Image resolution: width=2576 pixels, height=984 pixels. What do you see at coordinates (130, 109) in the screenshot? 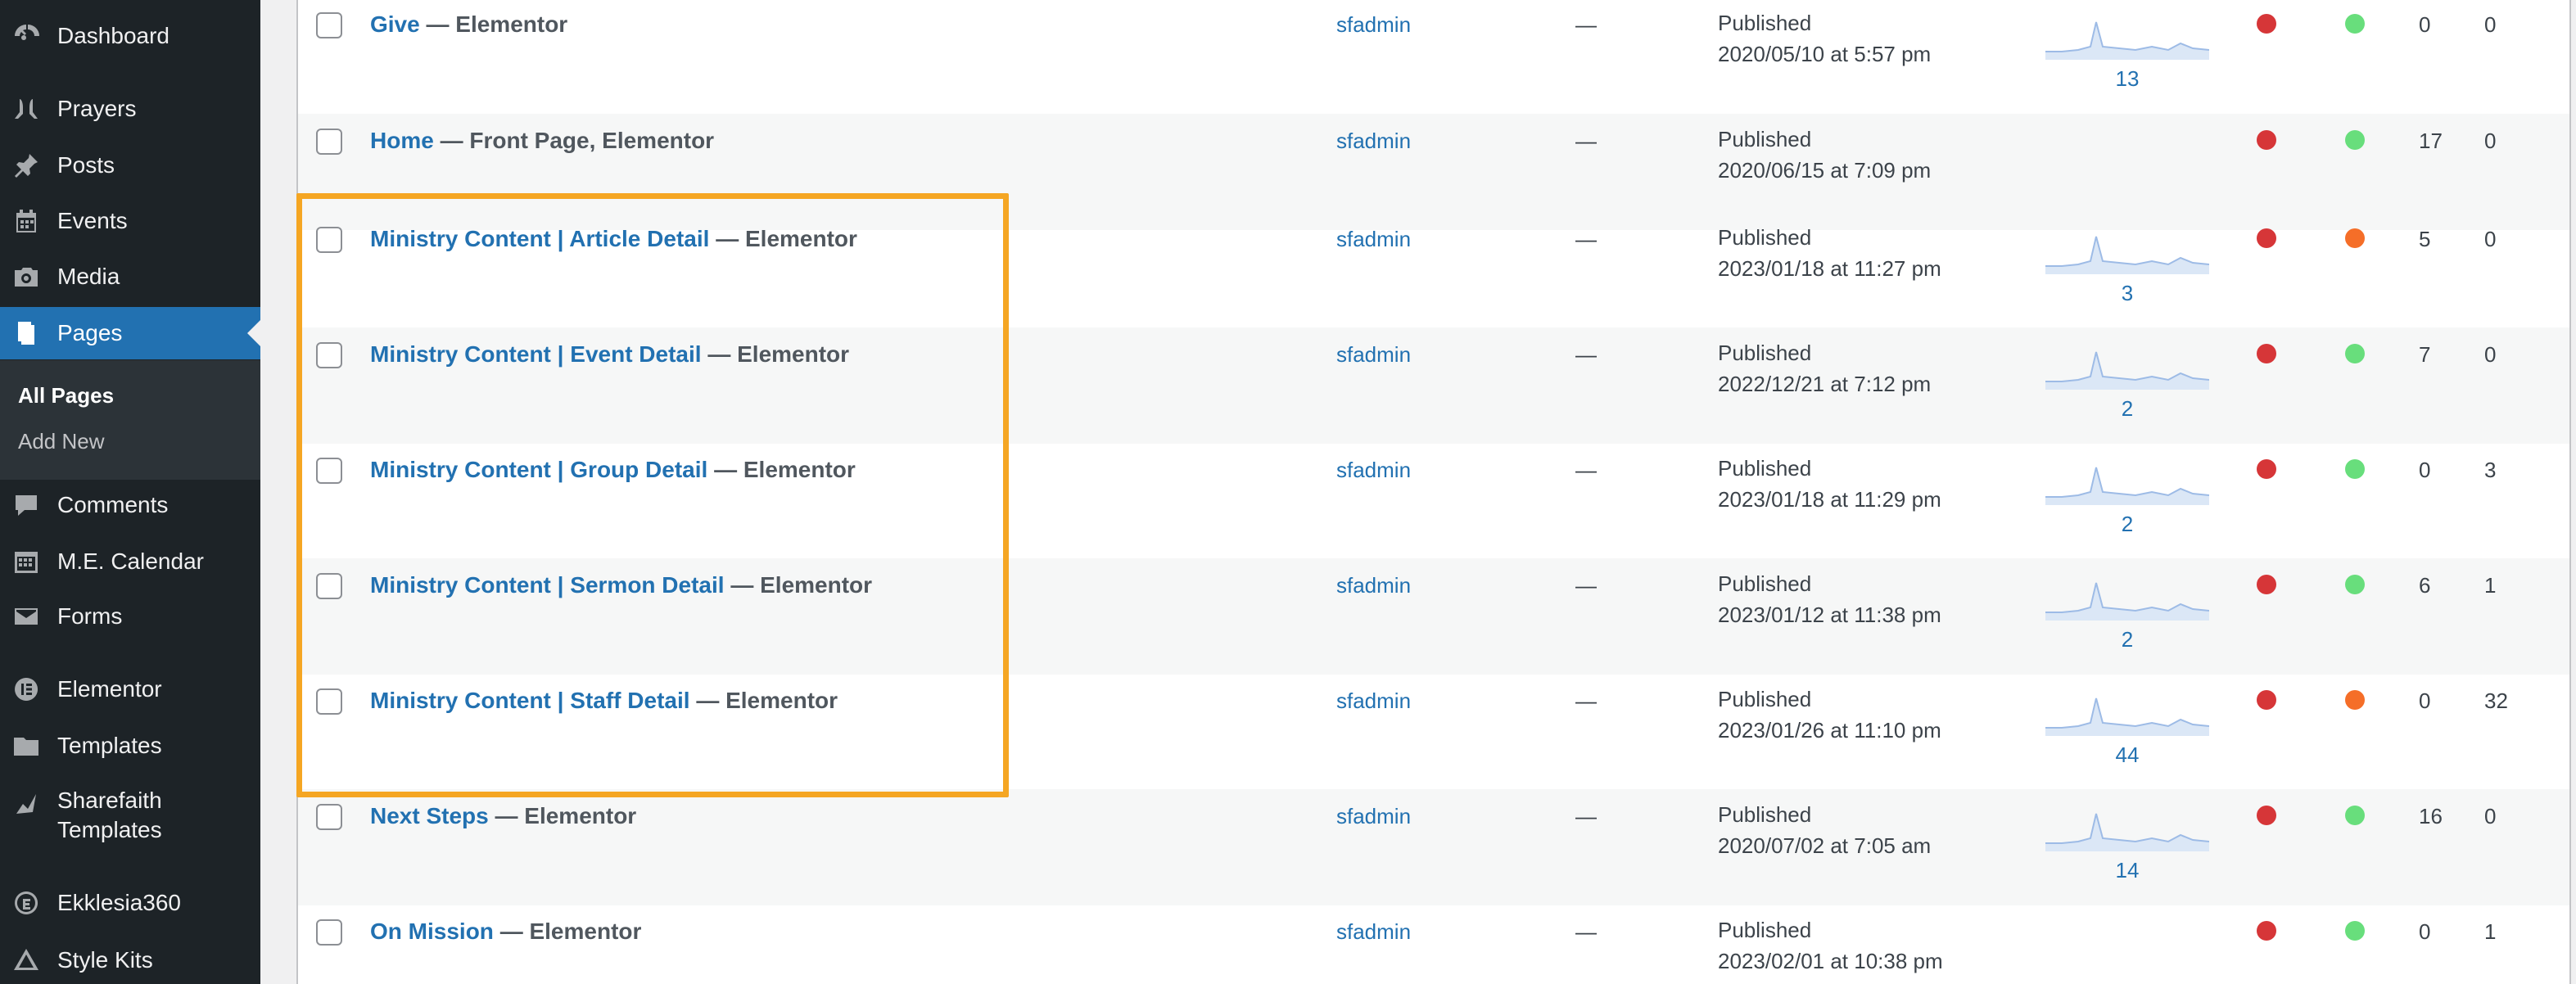
I see `sidebar-item-prayers: Prayers` at bounding box center [130, 109].